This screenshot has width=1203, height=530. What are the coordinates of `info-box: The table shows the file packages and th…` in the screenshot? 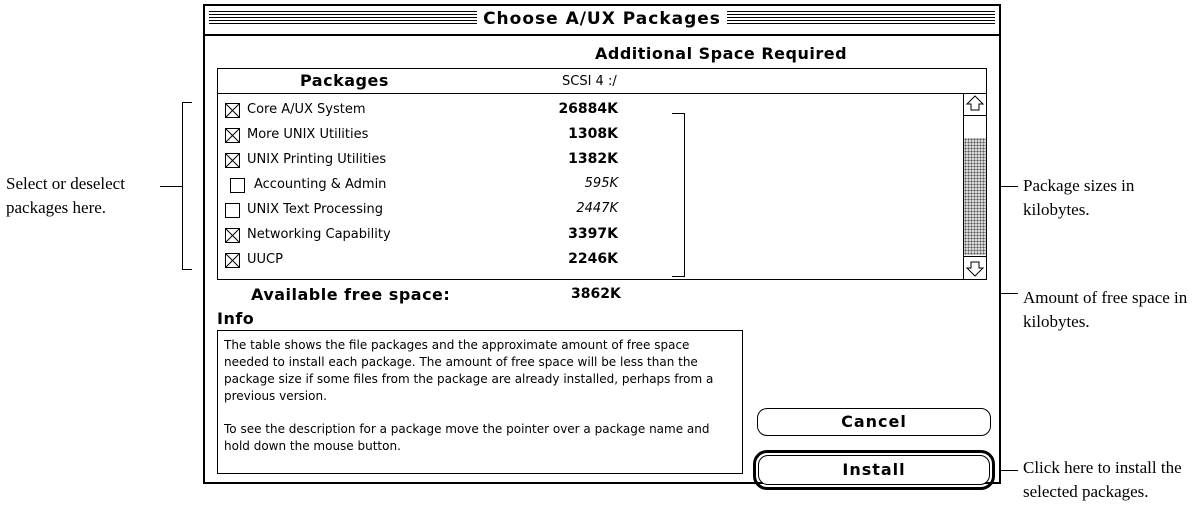 It's located at (480, 402).